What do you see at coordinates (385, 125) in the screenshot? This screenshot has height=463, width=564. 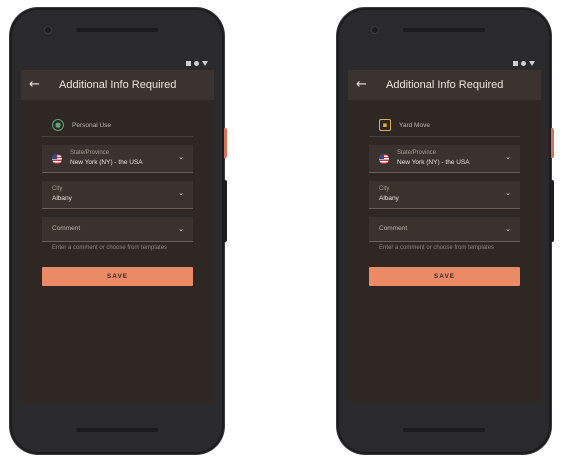 I see `yard-move-icon: ▪` at bounding box center [385, 125].